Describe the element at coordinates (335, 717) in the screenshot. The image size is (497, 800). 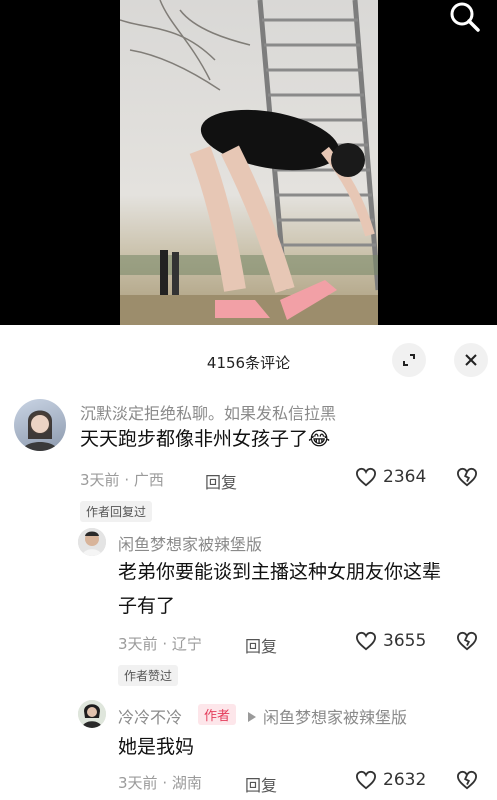
I see `reply-to-username: 闲鱼梦想家被辣堡版` at that location.